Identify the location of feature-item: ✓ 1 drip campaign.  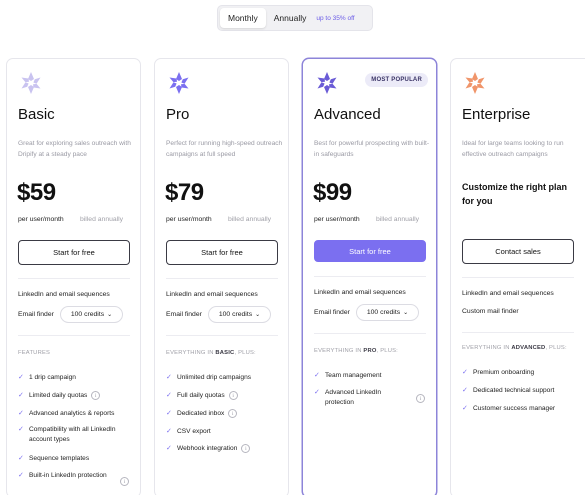
(77, 378).